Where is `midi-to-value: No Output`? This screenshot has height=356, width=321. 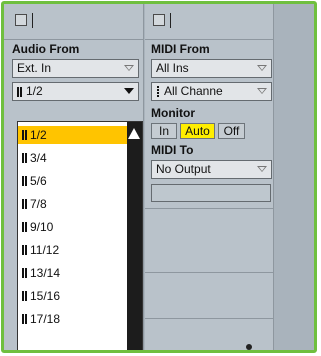 midi-to-value: No Output is located at coordinates (183, 169).